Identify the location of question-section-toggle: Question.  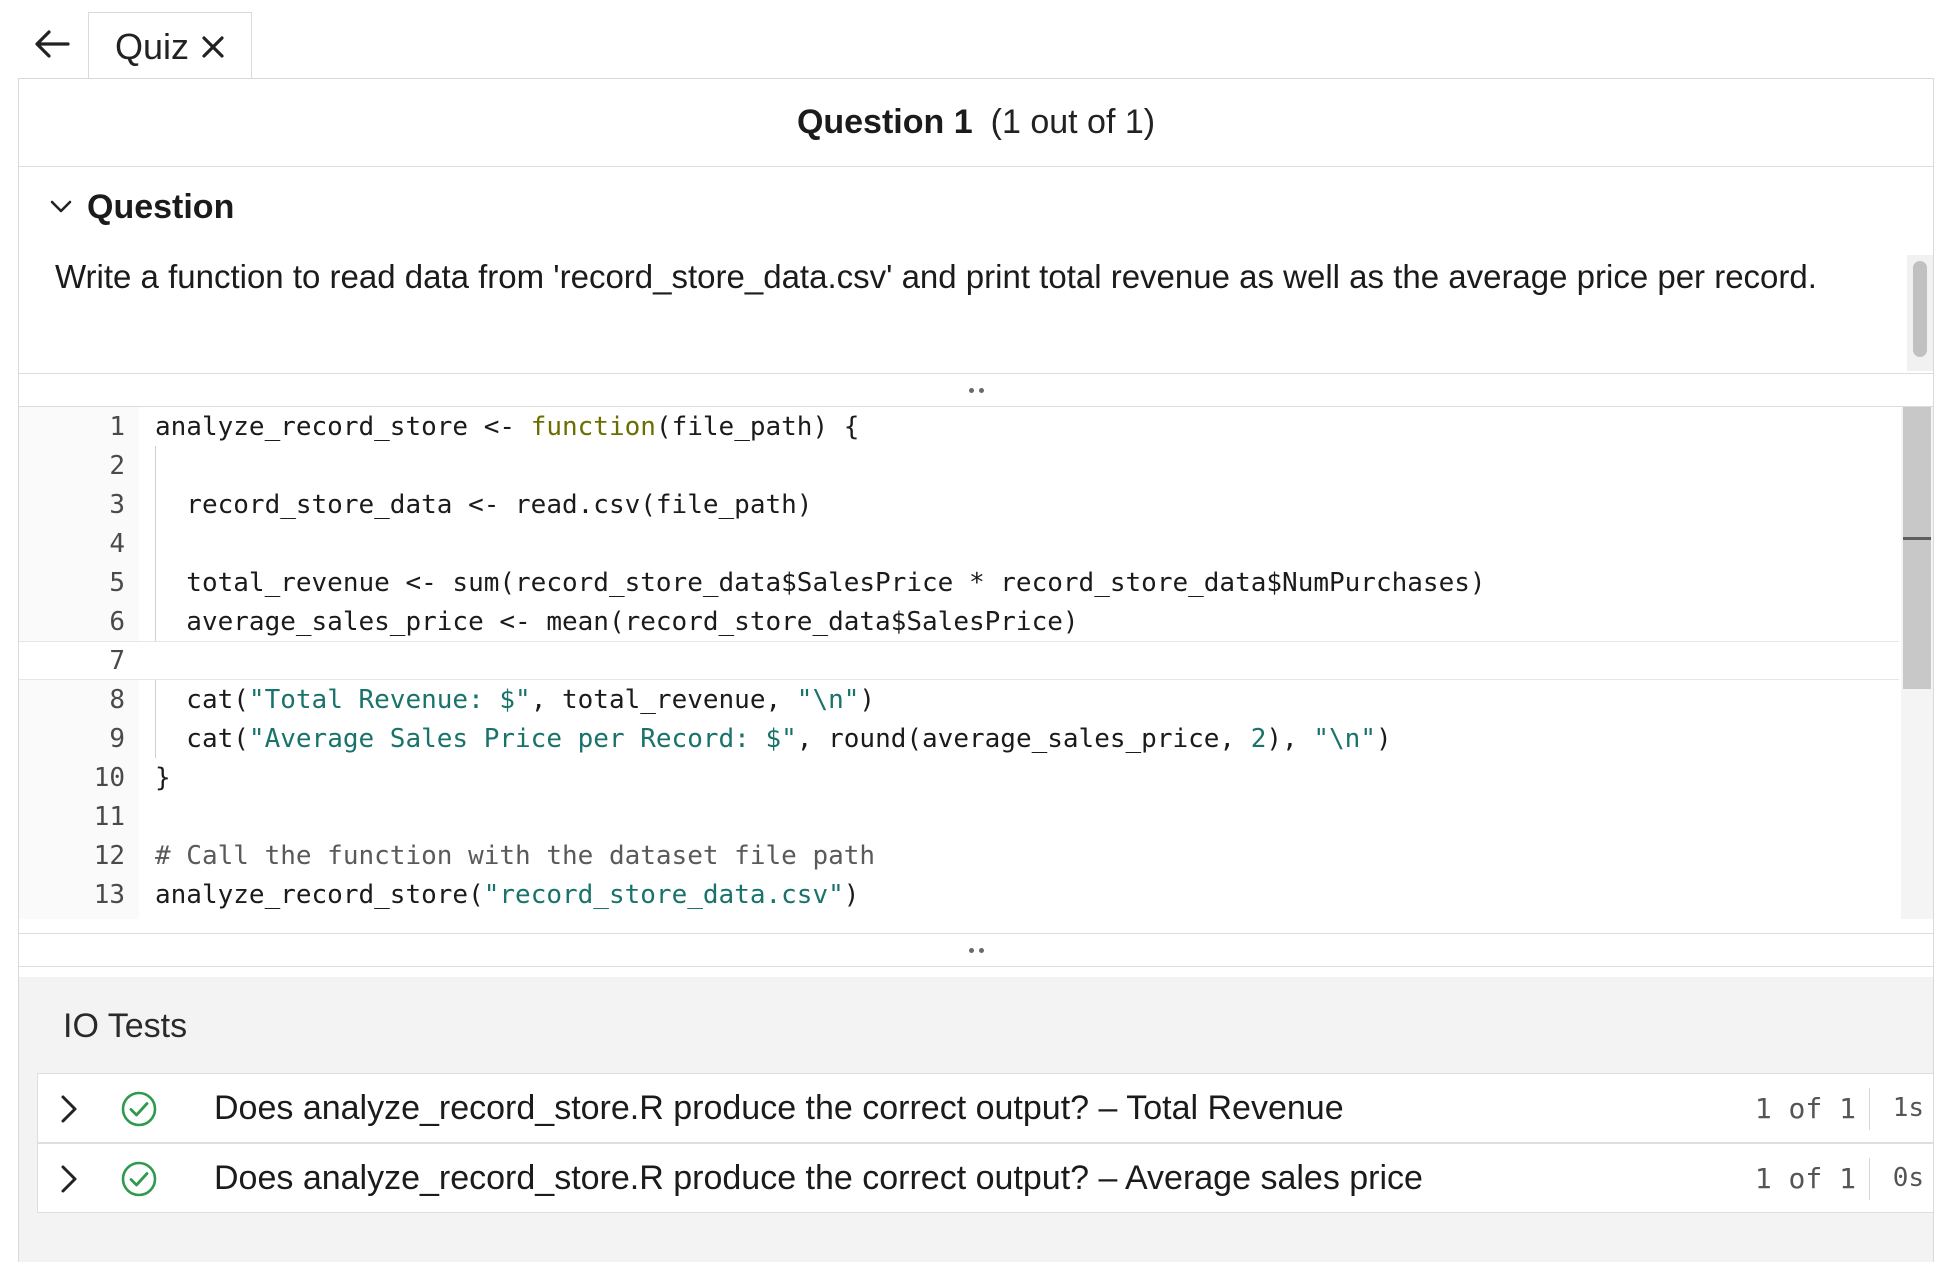
(141, 207).